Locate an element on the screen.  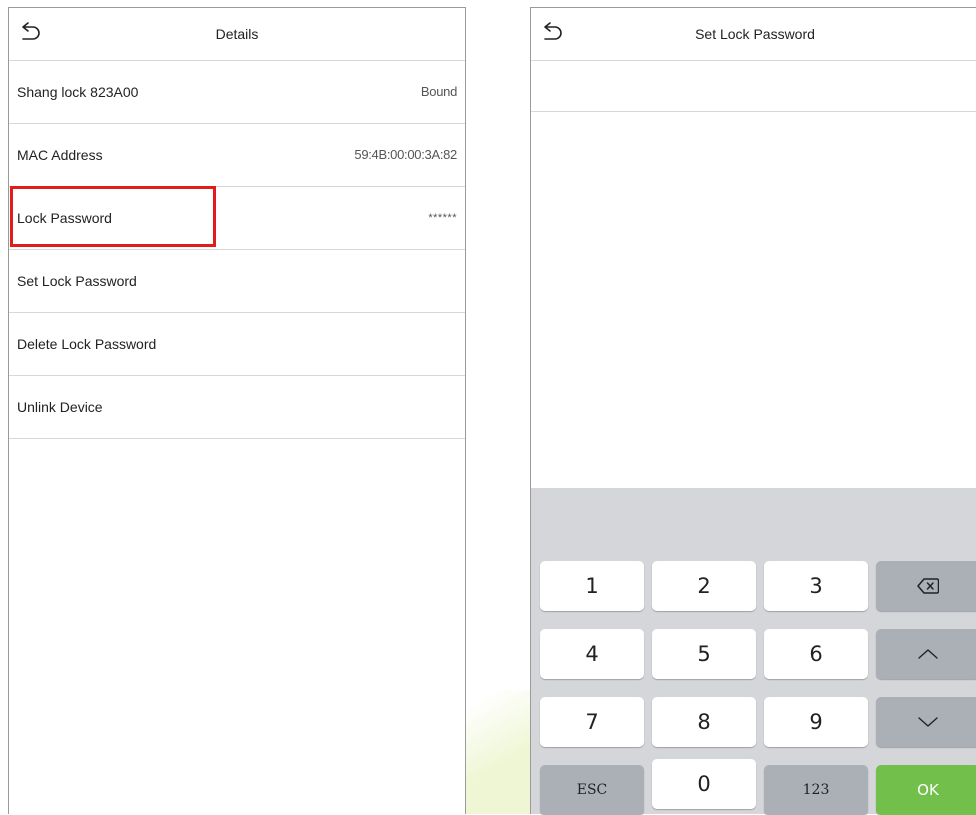
key-4: 4 is located at coordinates (592, 654).